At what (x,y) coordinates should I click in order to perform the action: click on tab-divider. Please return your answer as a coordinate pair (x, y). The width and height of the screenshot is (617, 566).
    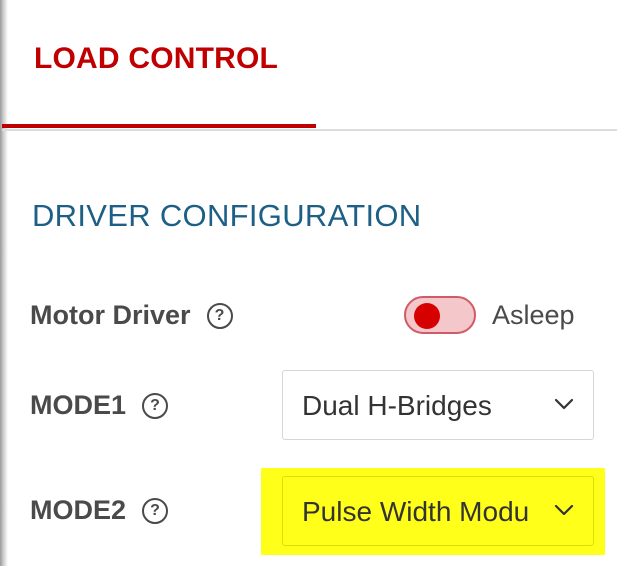
    Looking at the image, I should click on (309, 130).